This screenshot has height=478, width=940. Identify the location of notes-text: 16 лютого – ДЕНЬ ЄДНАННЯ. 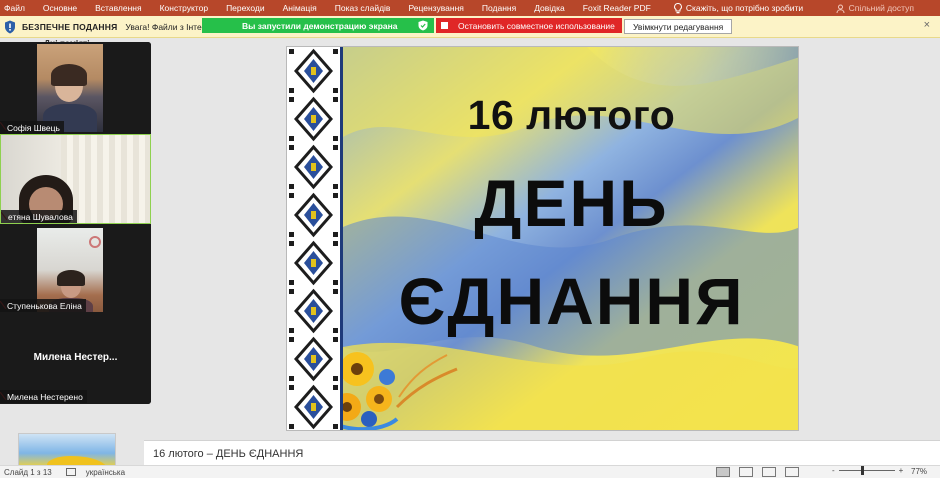
(228, 454).